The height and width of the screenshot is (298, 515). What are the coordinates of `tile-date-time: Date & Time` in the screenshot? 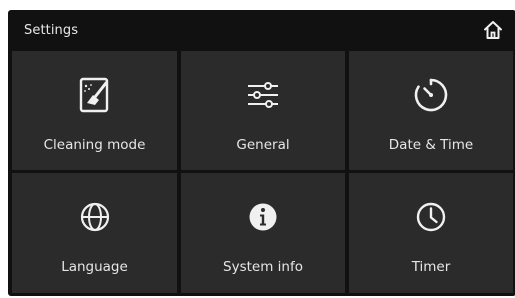 It's located at (431, 110).